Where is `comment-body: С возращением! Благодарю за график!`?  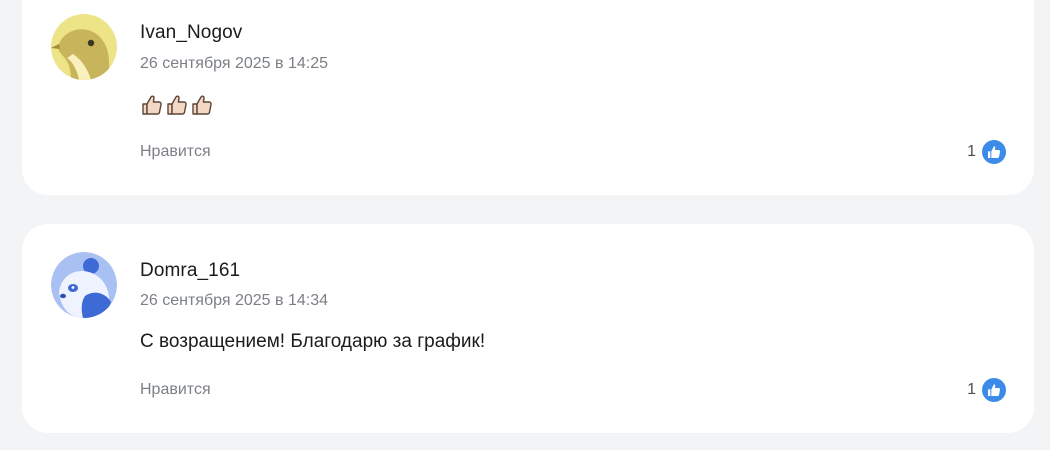
comment-body: С возращением! Благодарю за график! is located at coordinates (313, 341).